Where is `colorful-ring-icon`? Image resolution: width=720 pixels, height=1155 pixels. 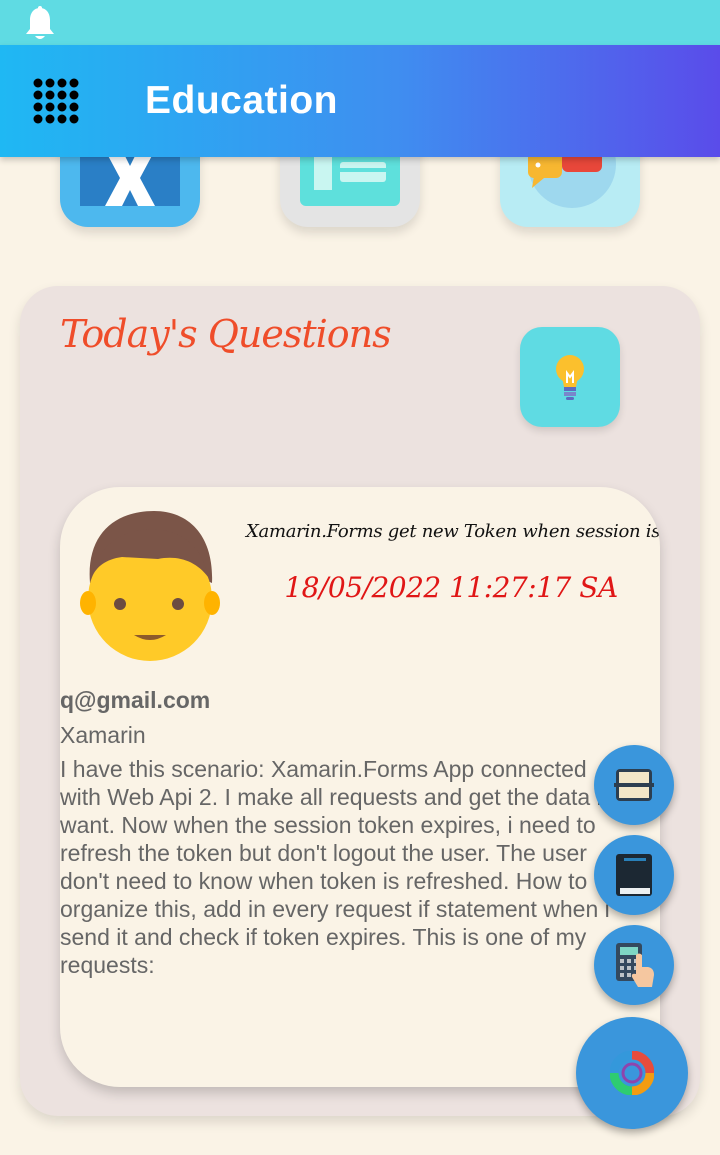
colorful-ring-icon is located at coordinates (632, 1073).